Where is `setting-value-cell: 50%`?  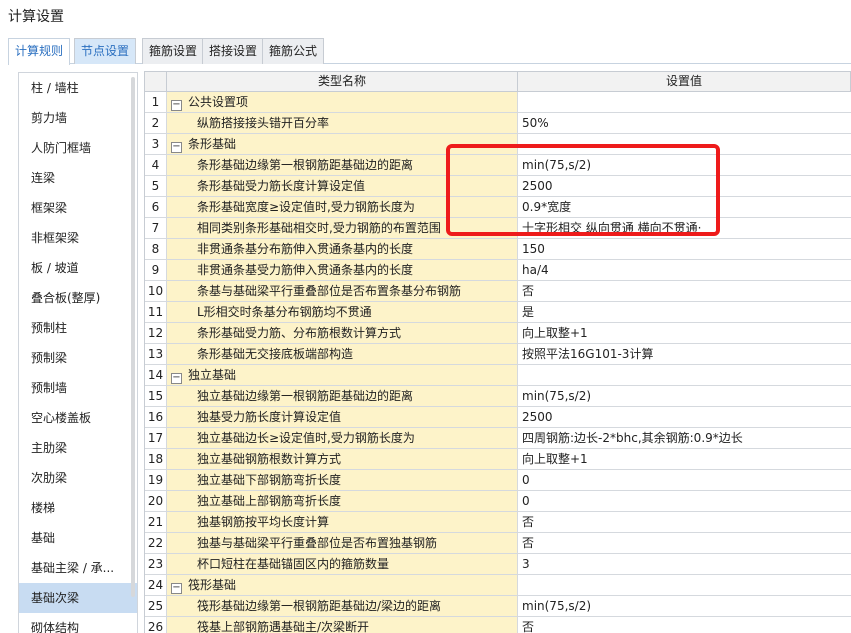 setting-value-cell: 50% is located at coordinates (684, 123).